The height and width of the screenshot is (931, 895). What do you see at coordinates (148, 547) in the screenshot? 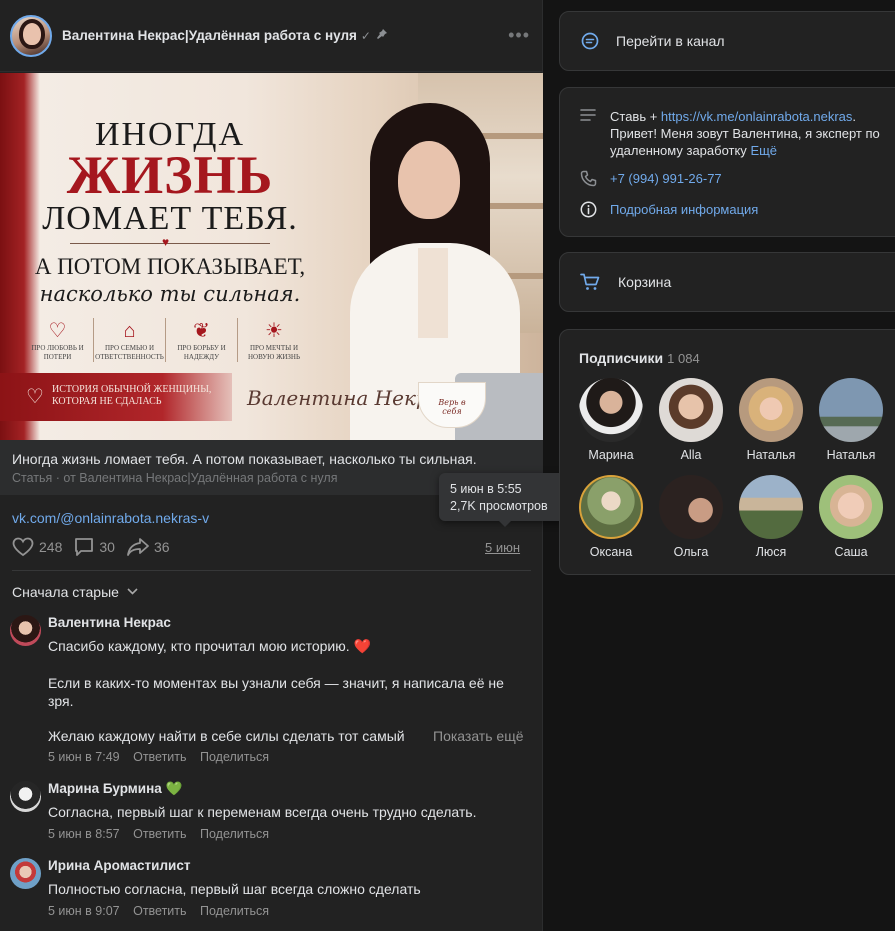
I see `share-button: 36` at bounding box center [148, 547].